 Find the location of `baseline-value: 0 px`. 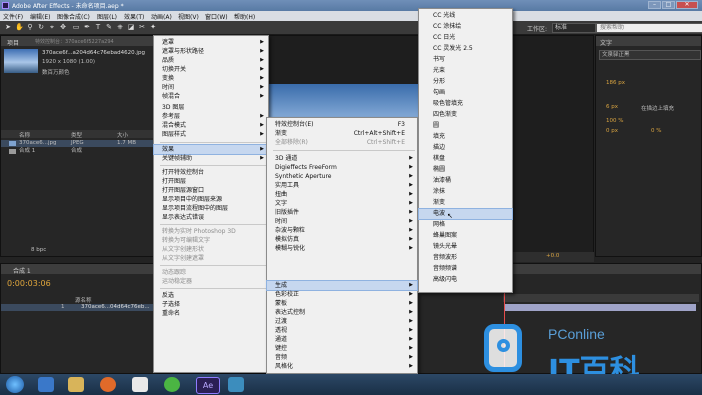

baseline-value: 0 px is located at coordinates (612, 131).